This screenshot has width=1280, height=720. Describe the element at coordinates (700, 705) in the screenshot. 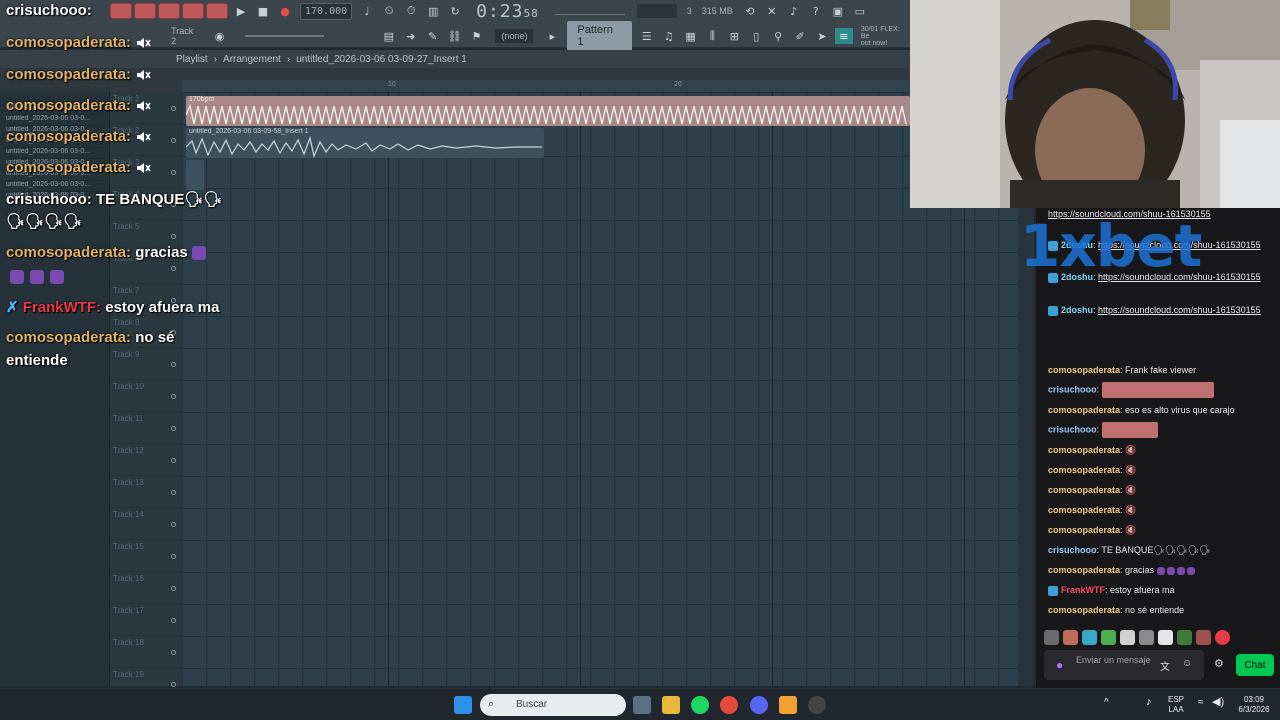

I see `spotify-icon` at that location.